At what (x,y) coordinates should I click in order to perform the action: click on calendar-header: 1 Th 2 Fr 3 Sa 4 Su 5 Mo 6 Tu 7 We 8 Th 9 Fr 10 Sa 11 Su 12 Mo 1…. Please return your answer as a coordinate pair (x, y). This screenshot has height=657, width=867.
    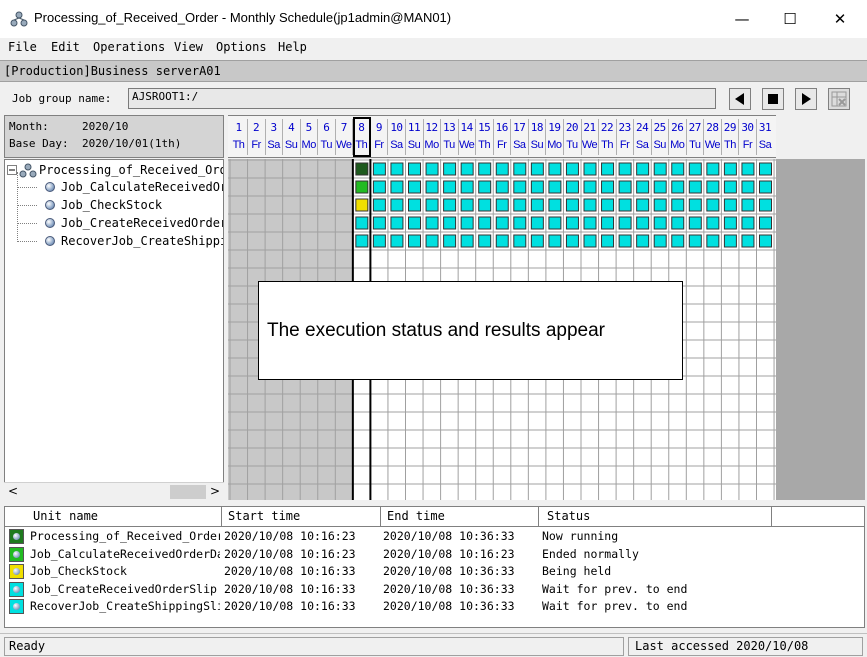
    Looking at the image, I should click on (502, 136).